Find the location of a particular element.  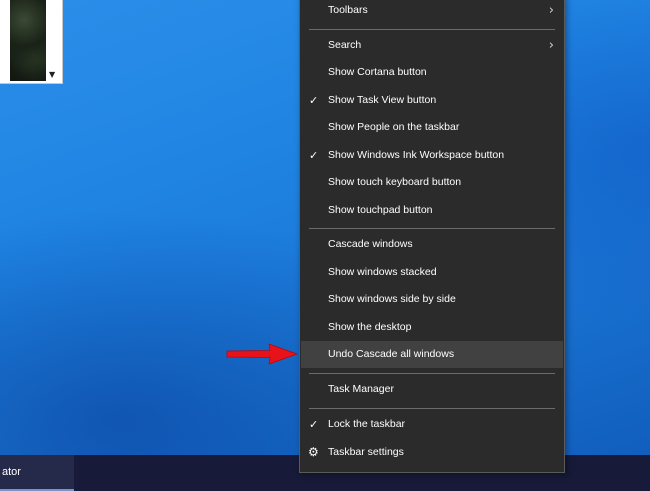

taskbar-app-button: ator is located at coordinates (37, 473).